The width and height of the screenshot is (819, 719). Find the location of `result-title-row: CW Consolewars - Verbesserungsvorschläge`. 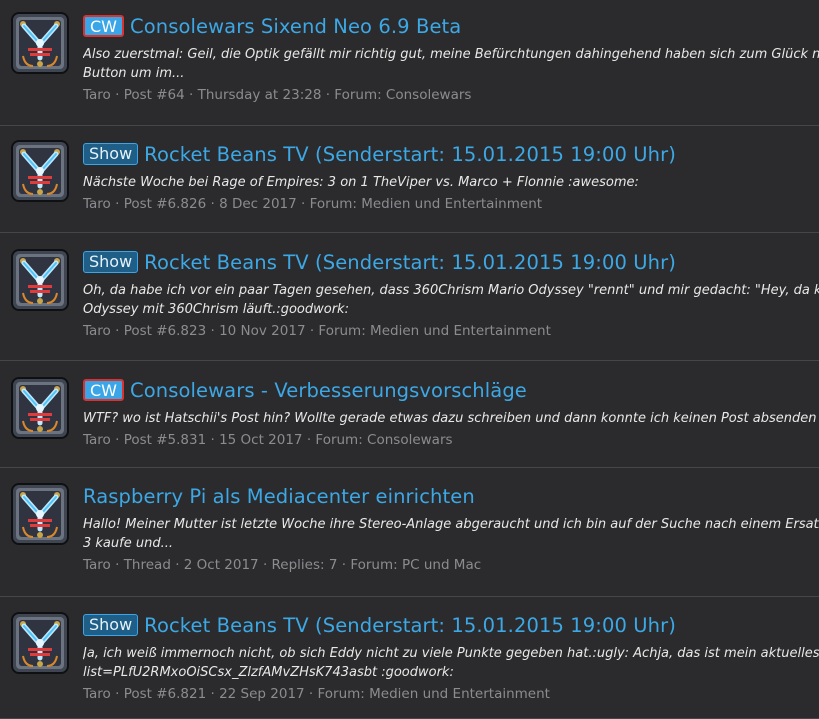

result-title-row: CW Consolewars - Verbesserungsvorschläge is located at coordinates (451, 390).